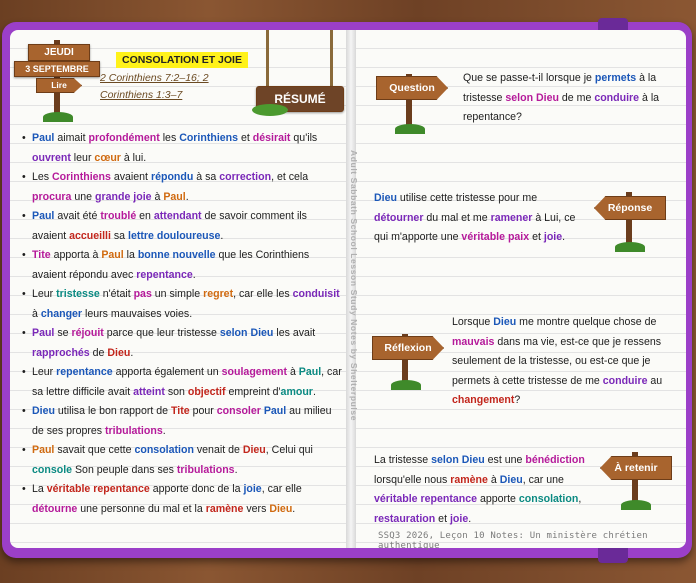 The image size is (696, 583). Describe the element at coordinates (130, 177) in the screenshot. I see `text-run: avaient` at that location.